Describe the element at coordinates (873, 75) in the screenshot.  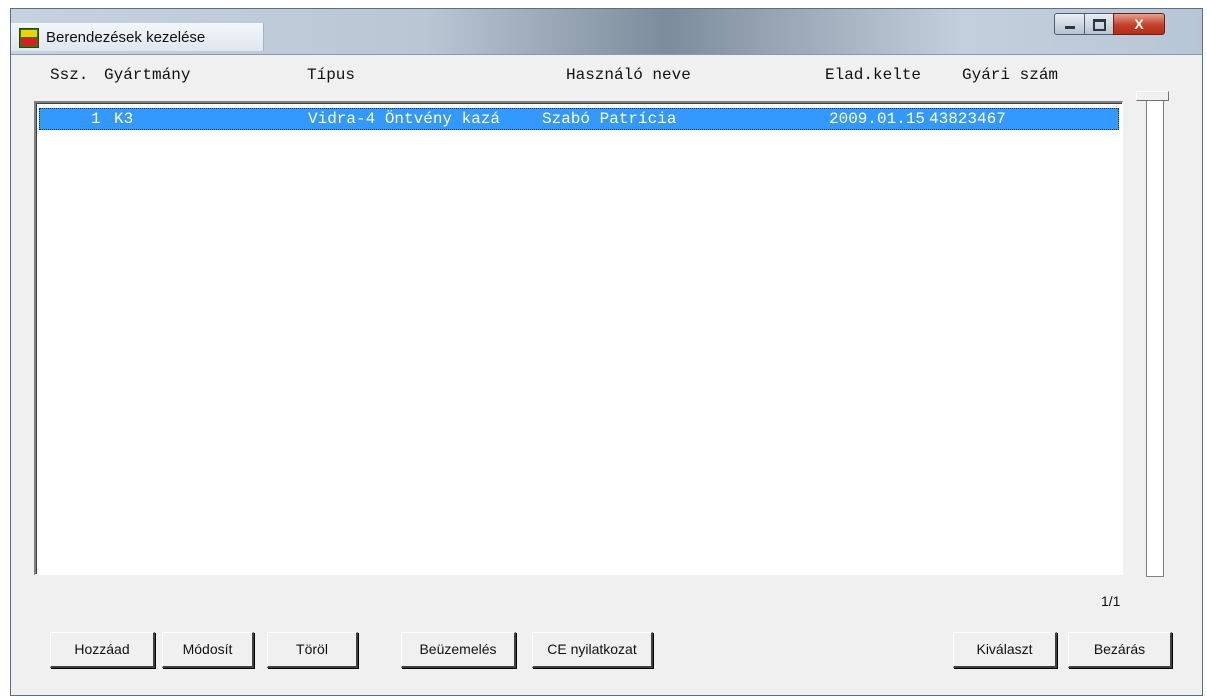
I see `column-header-elad-kelte: Elad.kelte` at that location.